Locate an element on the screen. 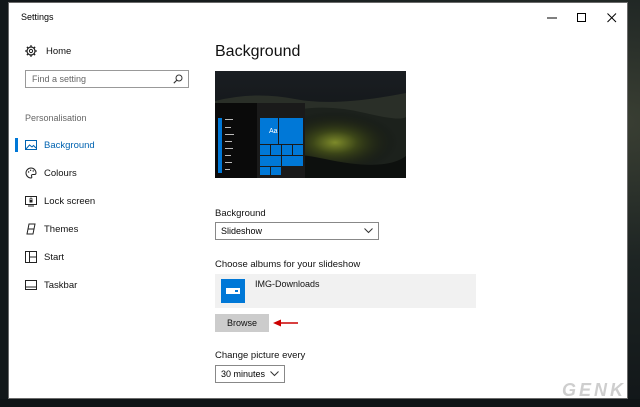 This screenshot has height=407, width=640. search-input is located at coordinates (97, 79).